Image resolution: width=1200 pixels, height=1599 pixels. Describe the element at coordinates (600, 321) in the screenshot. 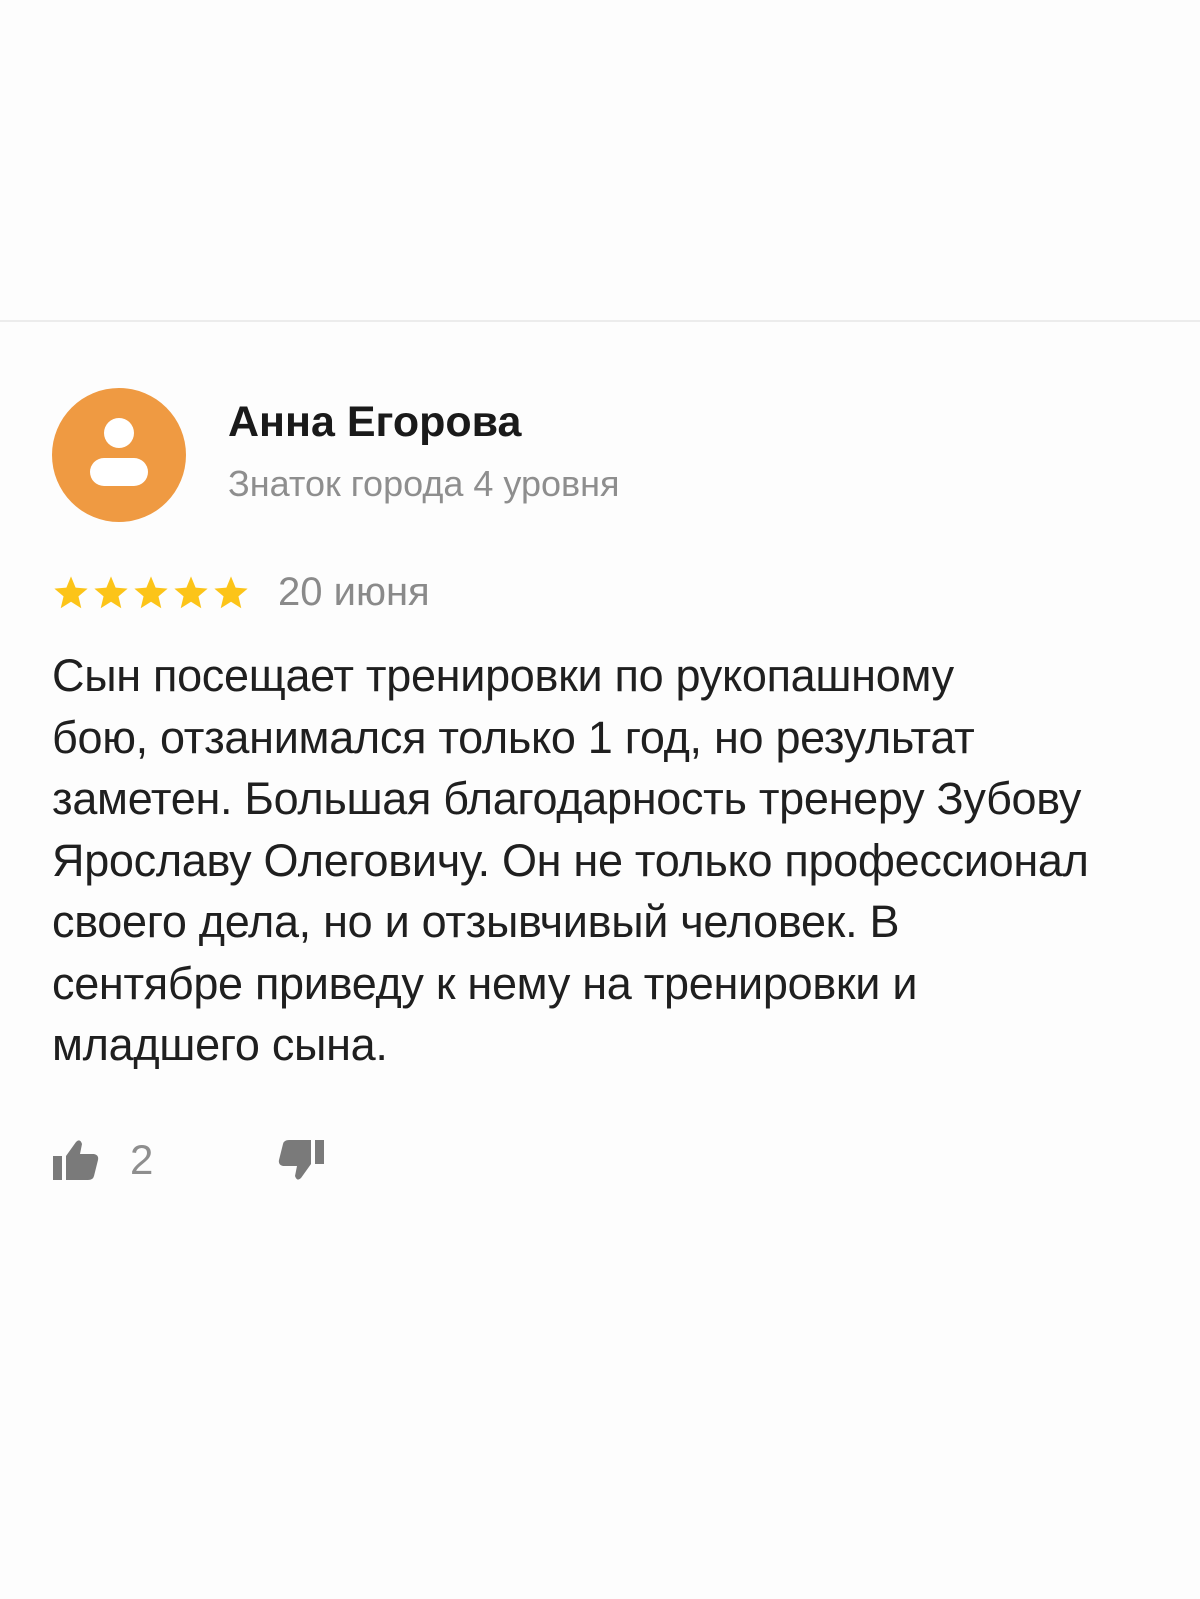

I see `top-divider` at that location.